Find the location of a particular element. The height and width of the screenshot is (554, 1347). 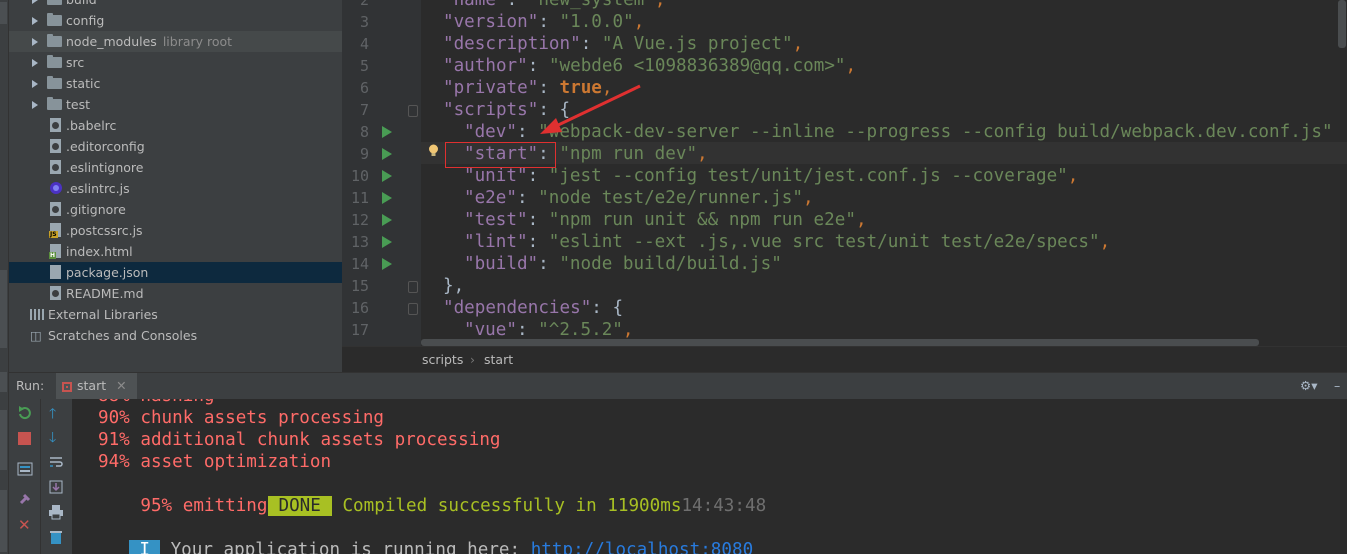

tree-item: index.html is located at coordinates (175, 251).